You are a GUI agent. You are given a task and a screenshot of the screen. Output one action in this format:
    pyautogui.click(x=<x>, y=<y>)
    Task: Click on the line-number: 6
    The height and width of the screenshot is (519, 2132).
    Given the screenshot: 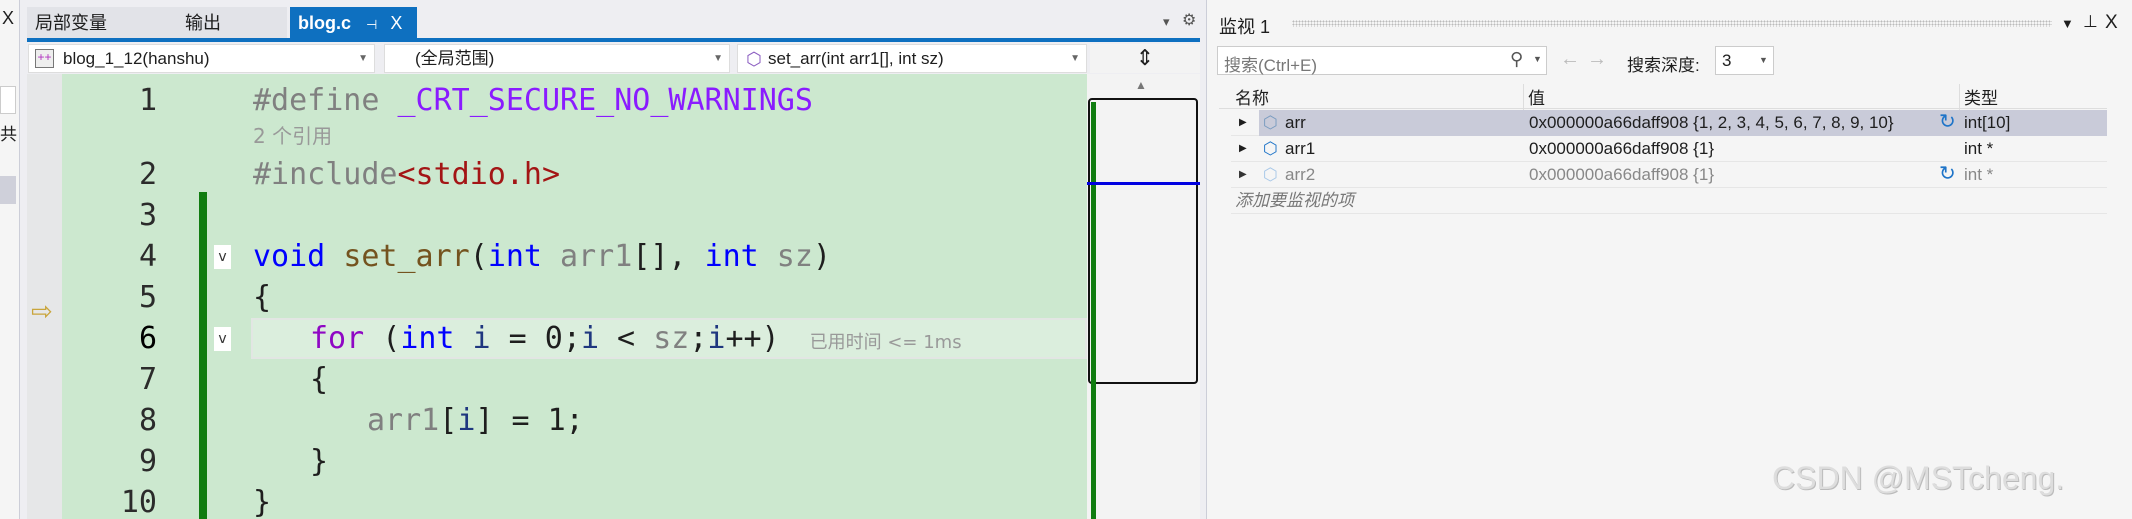 What is the action you would take?
    pyautogui.click(x=147, y=338)
    